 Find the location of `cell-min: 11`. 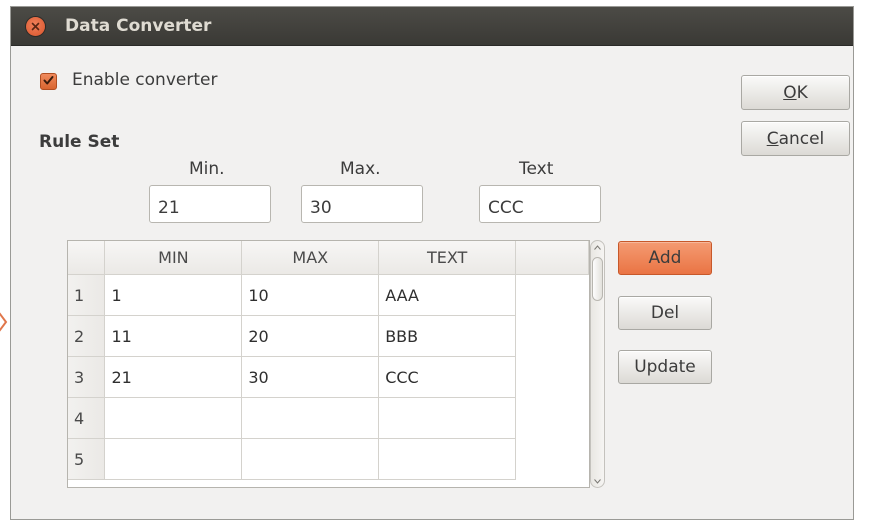

cell-min: 11 is located at coordinates (173, 336).